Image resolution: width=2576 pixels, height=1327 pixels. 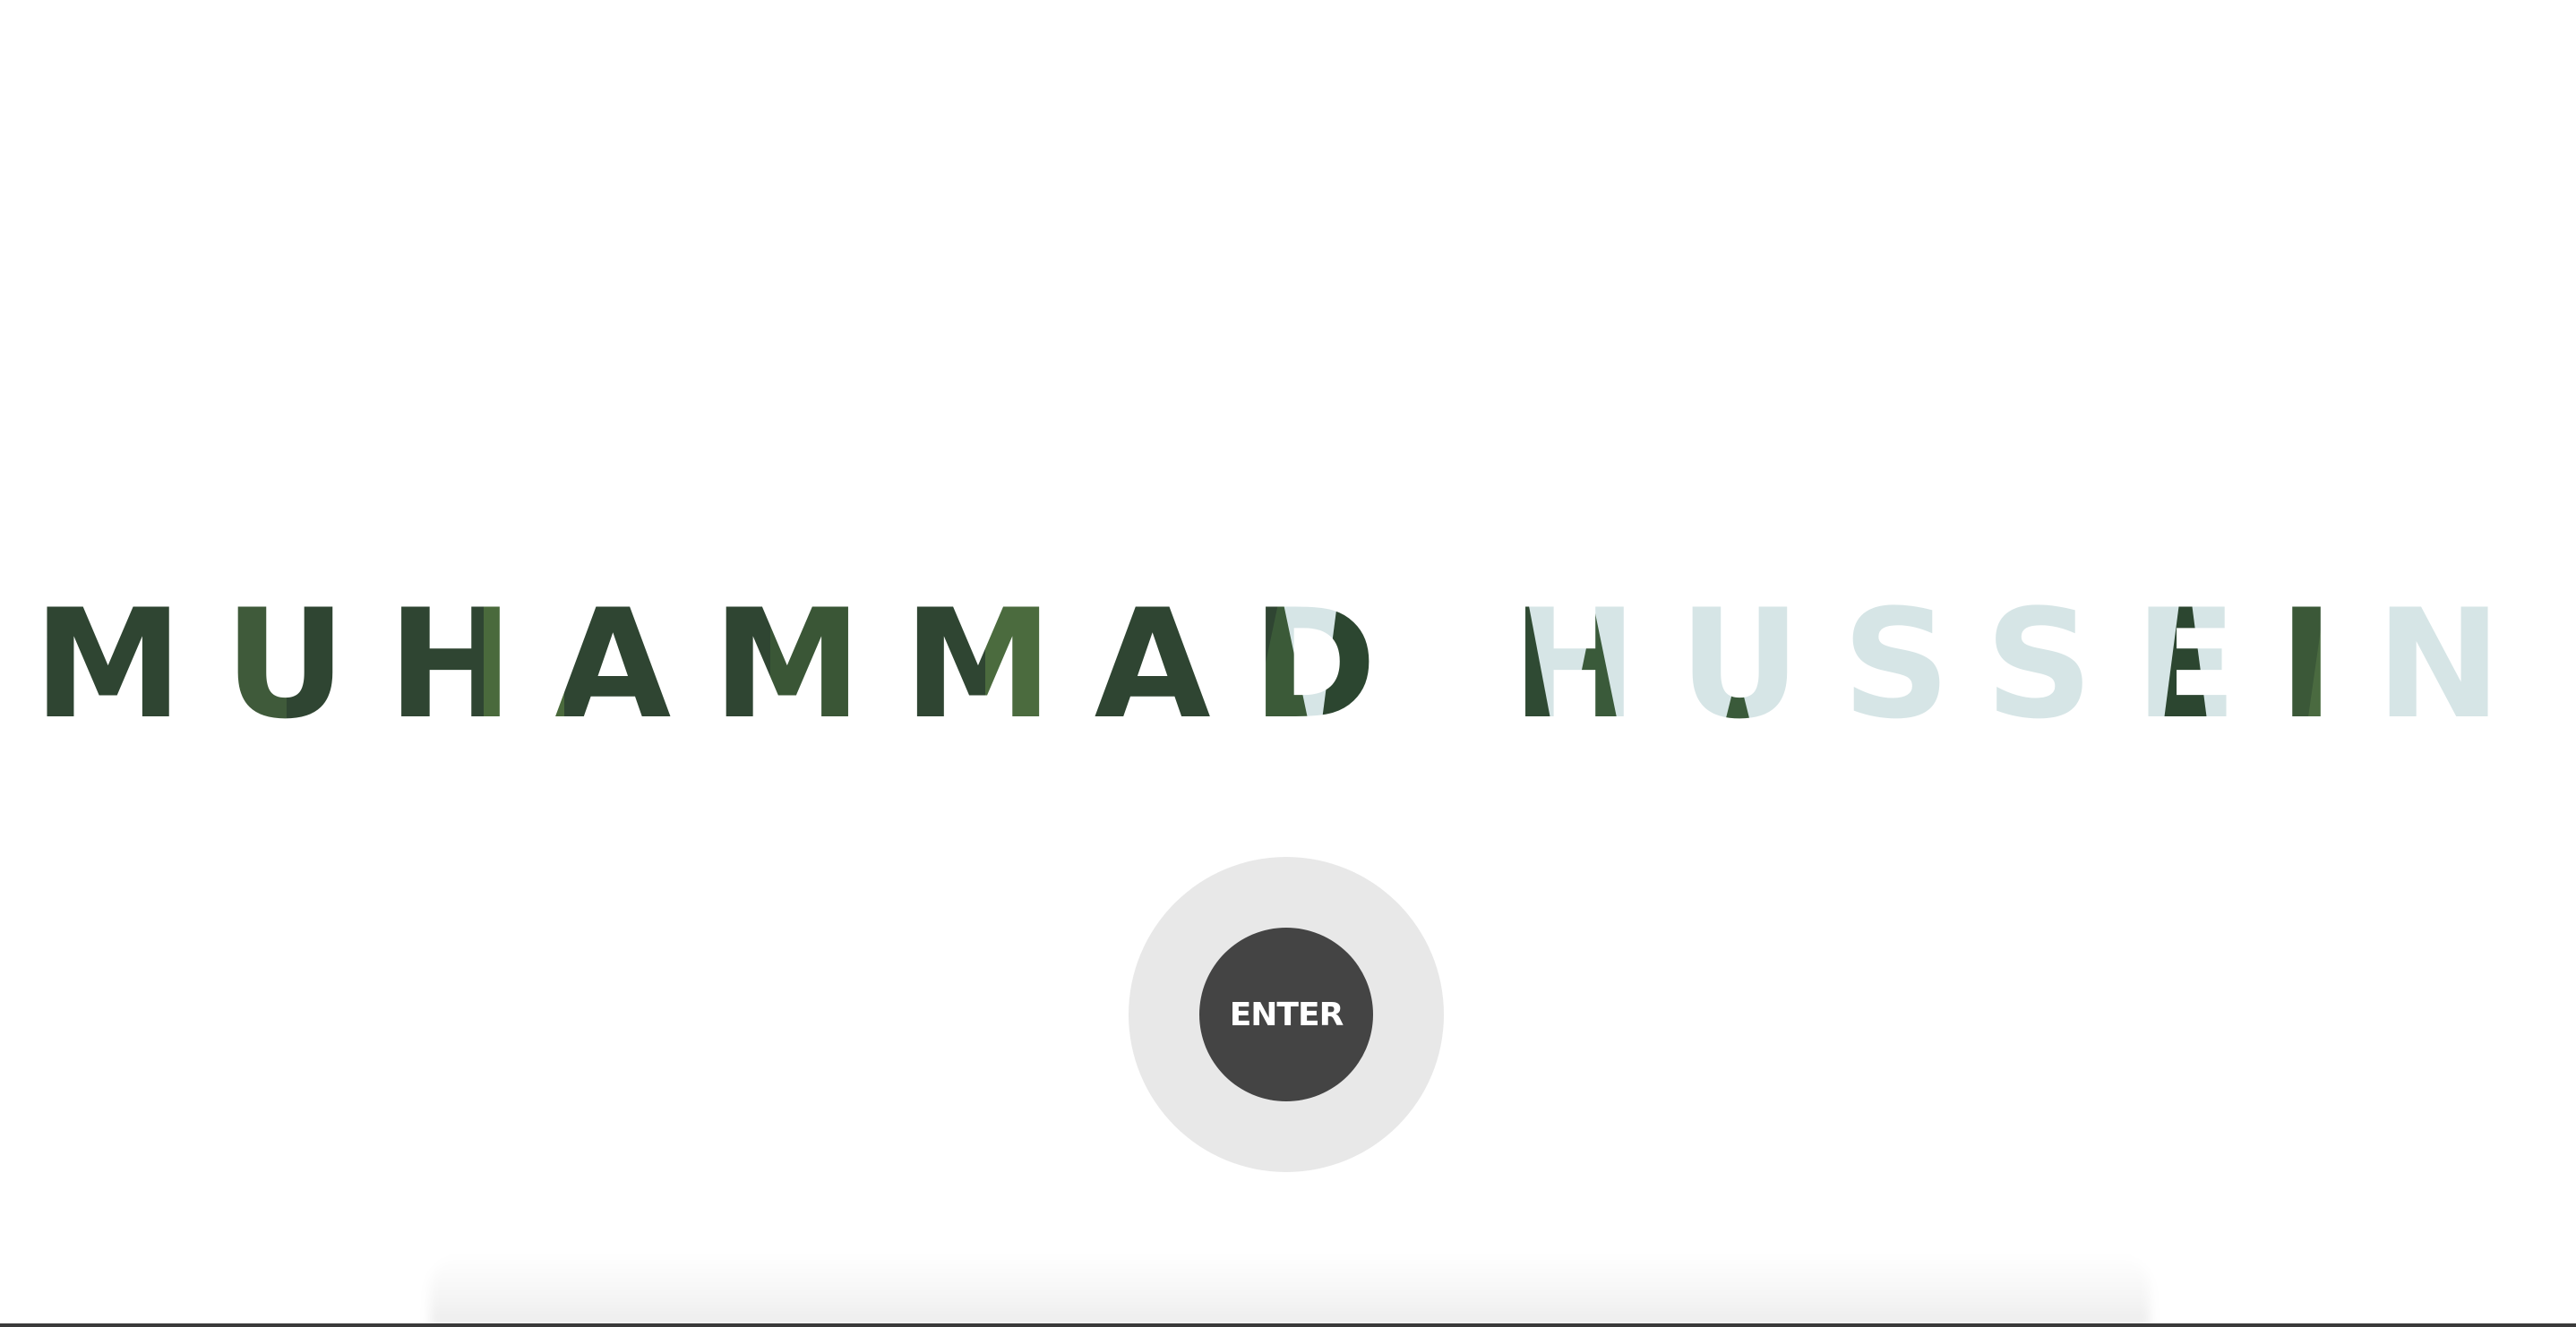 What do you see at coordinates (1288, 1325) in the screenshot?
I see `page-bottom-edge` at bounding box center [1288, 1325].